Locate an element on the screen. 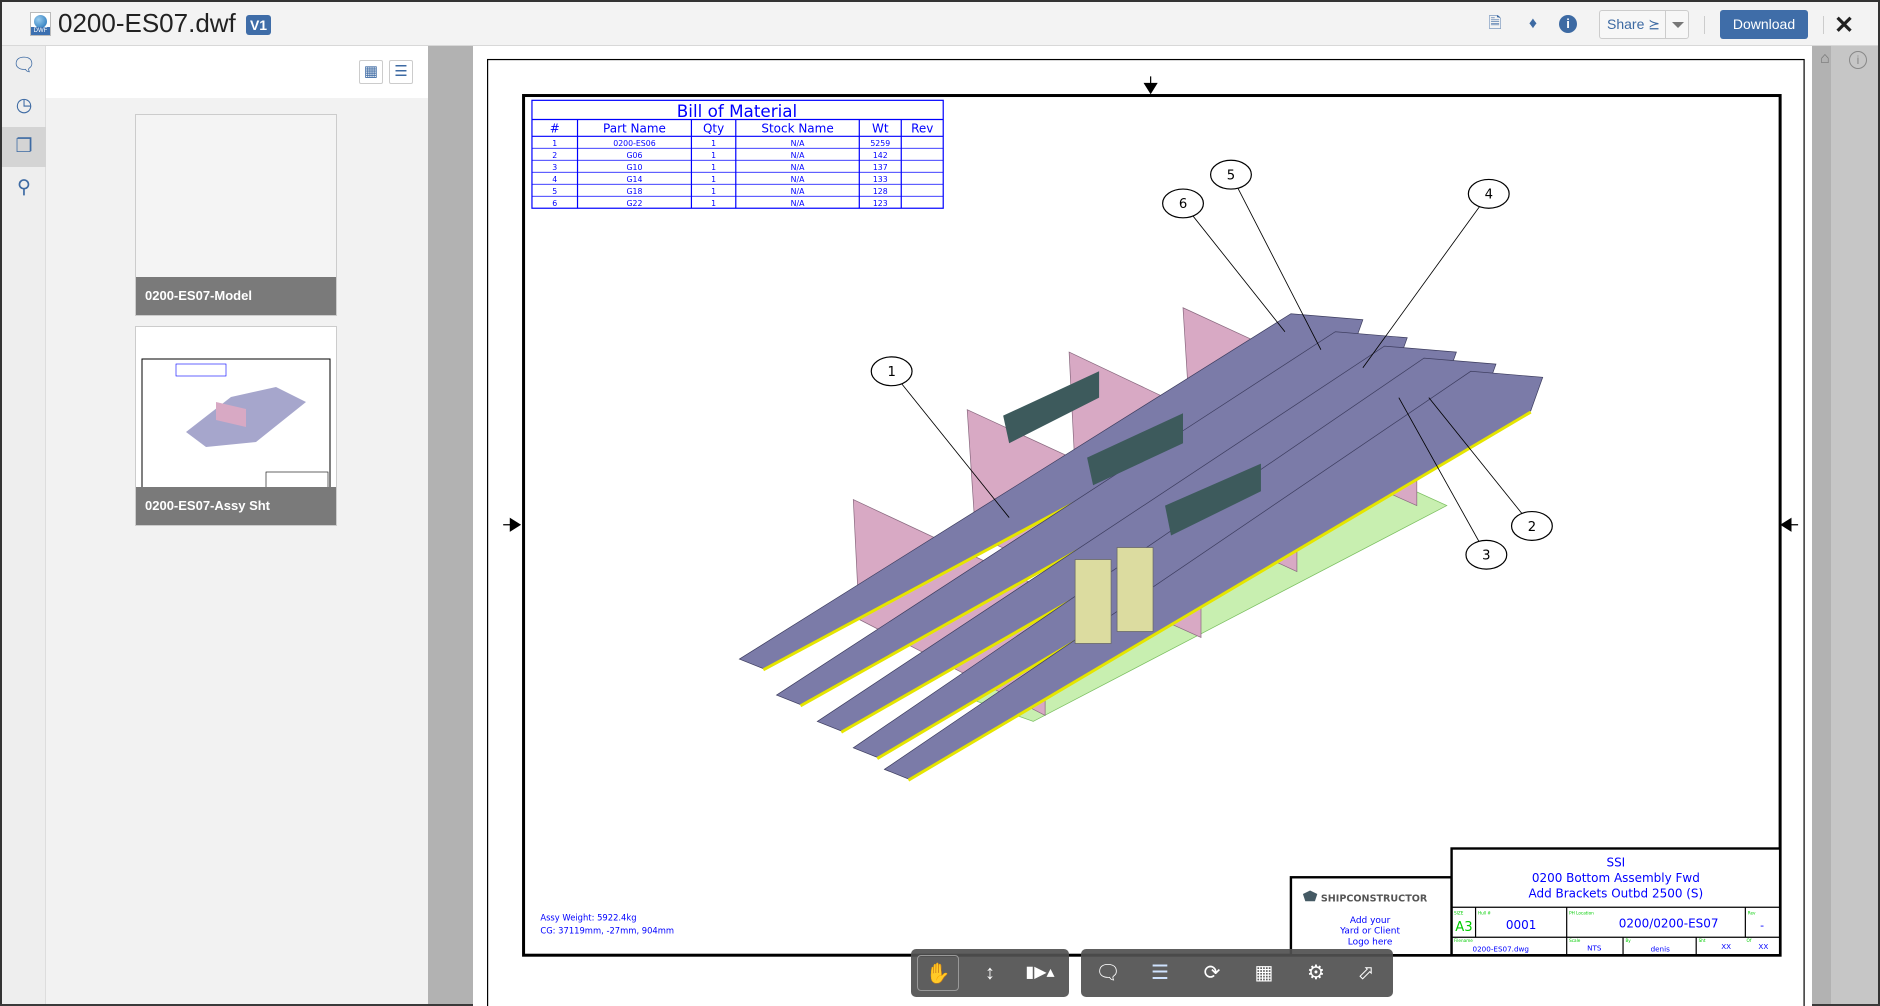 The height and width of the screenshot is (1006, 1880). zoom-icon: ↕ is located at coordinates (990, 973).